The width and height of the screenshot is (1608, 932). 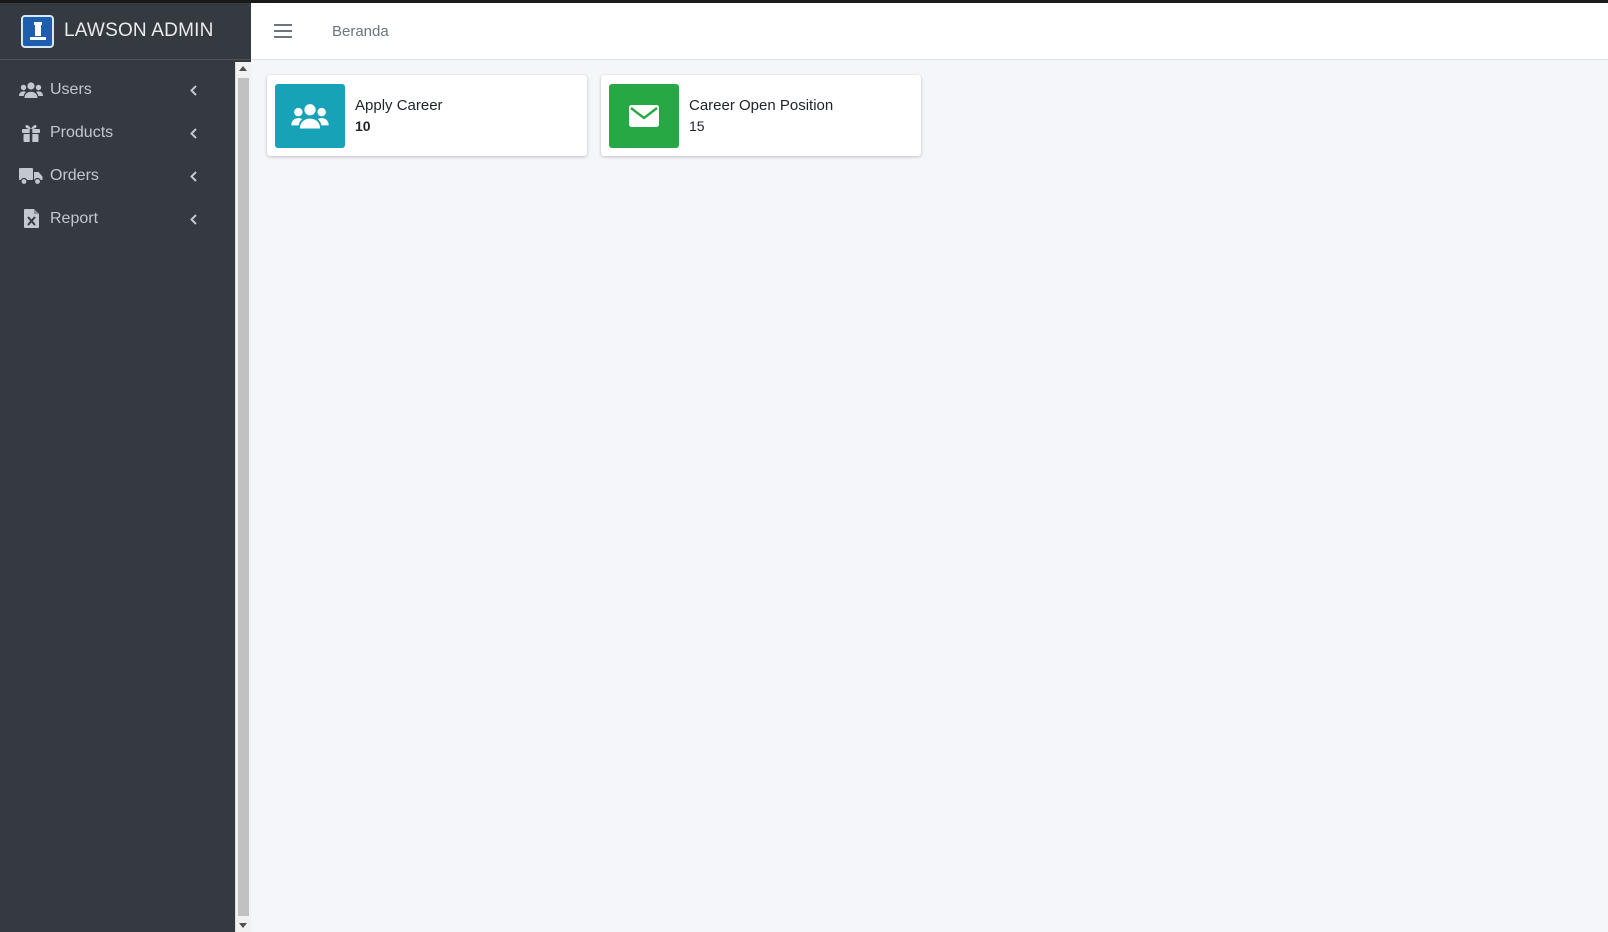 I want to click on brand-text: LAWSON ADMIN, so click(x=139, y=30).